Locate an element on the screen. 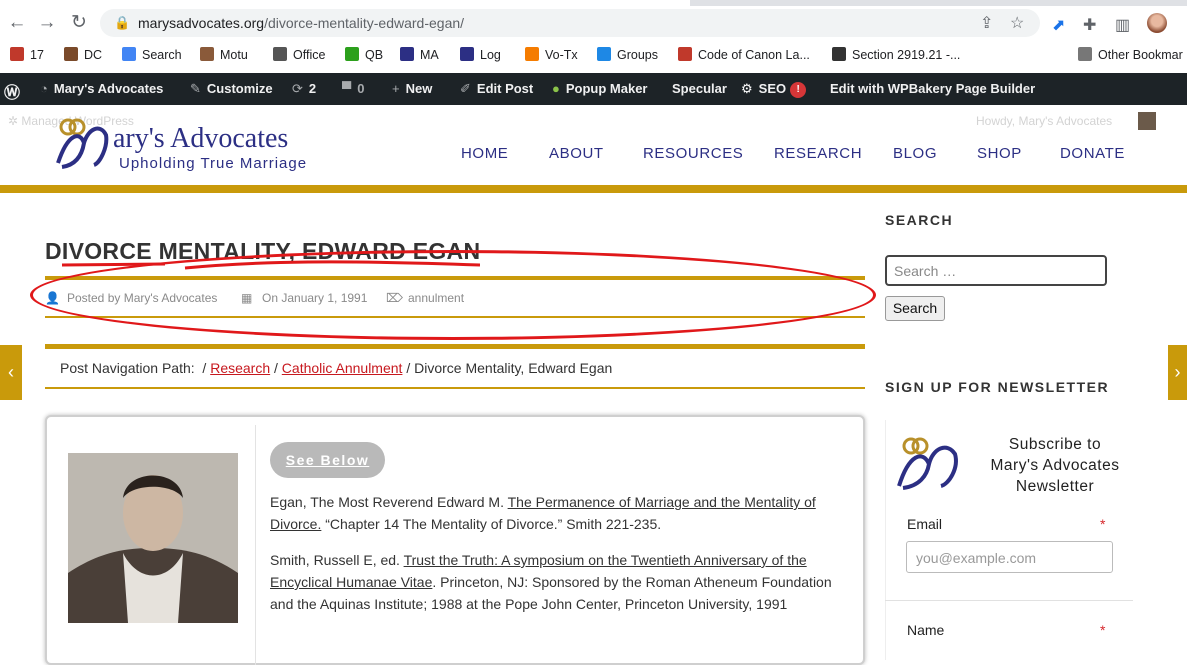 The width and height of the screenshot is (1187, 665). admin-comments-link: ▀ 0 is located at coordinates (353, 88).